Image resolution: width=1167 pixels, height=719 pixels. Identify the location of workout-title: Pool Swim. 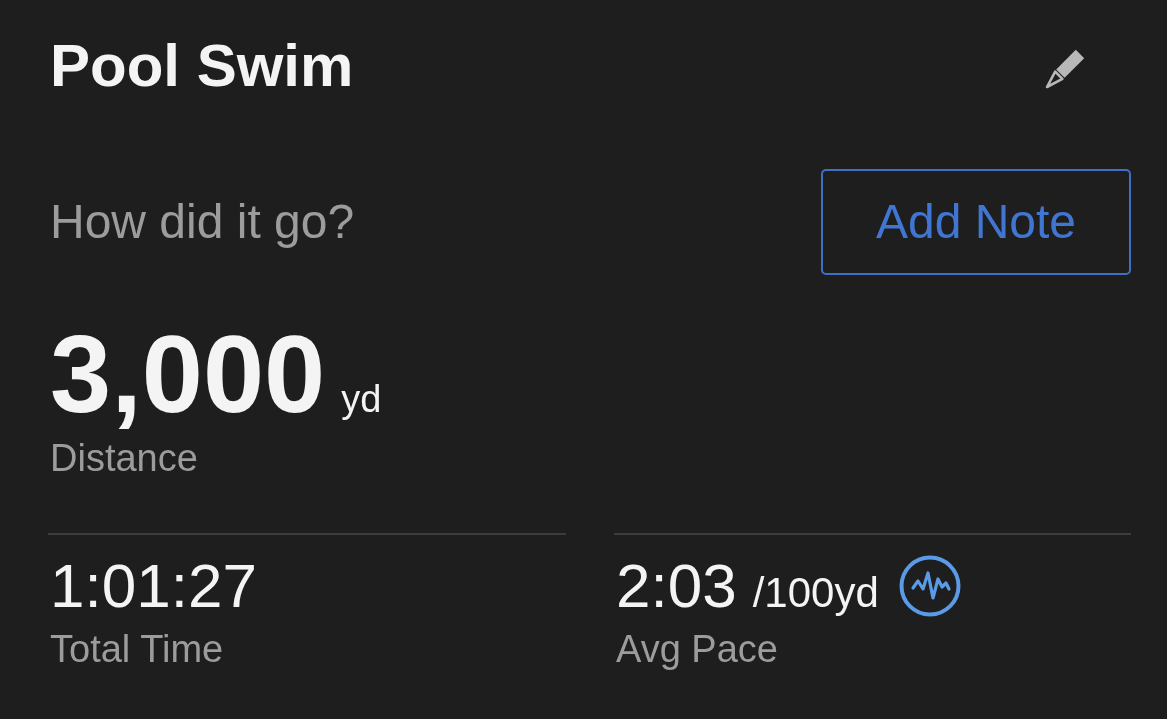
(202, 66).